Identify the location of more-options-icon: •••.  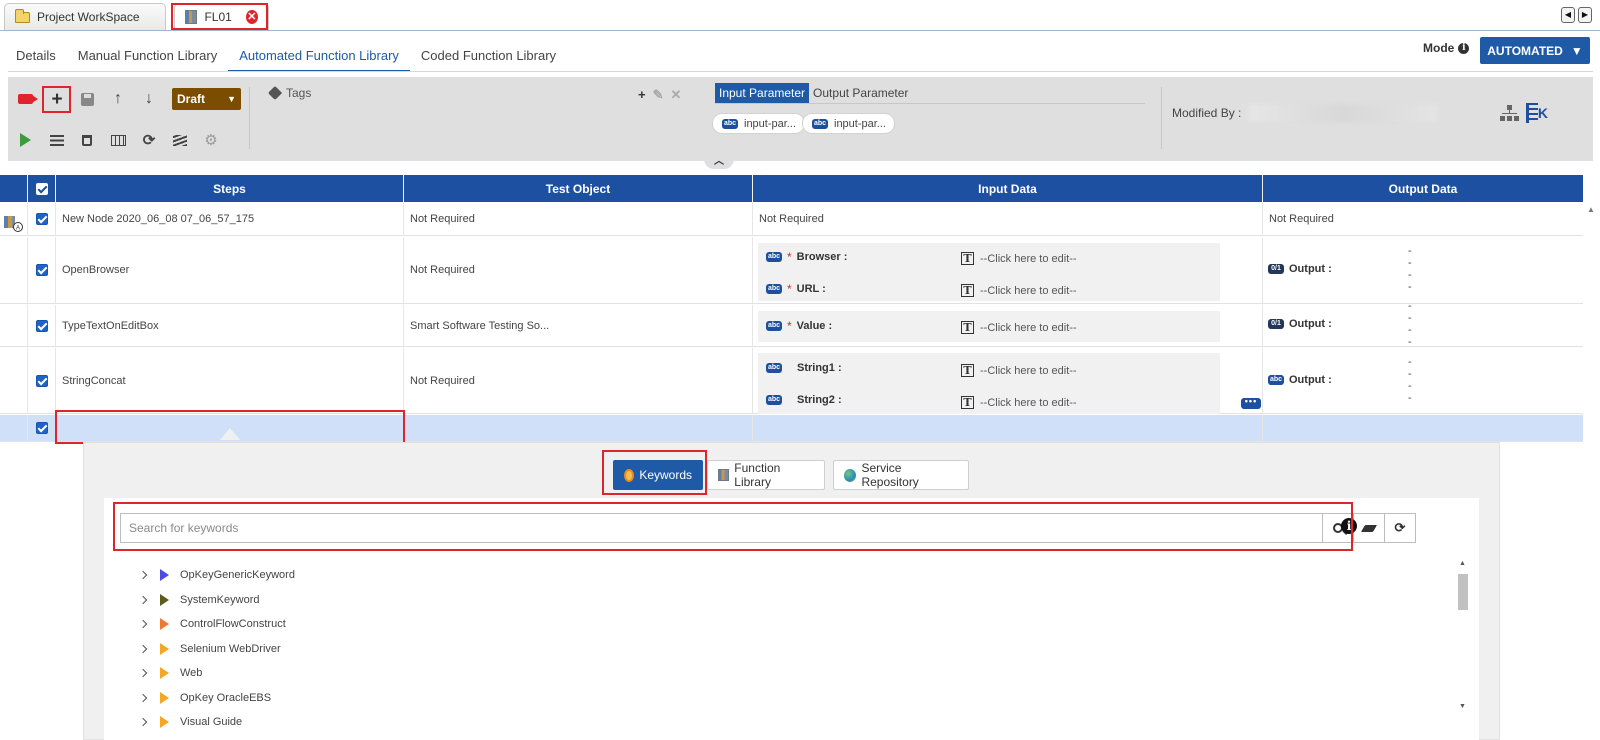
(1251, 403).